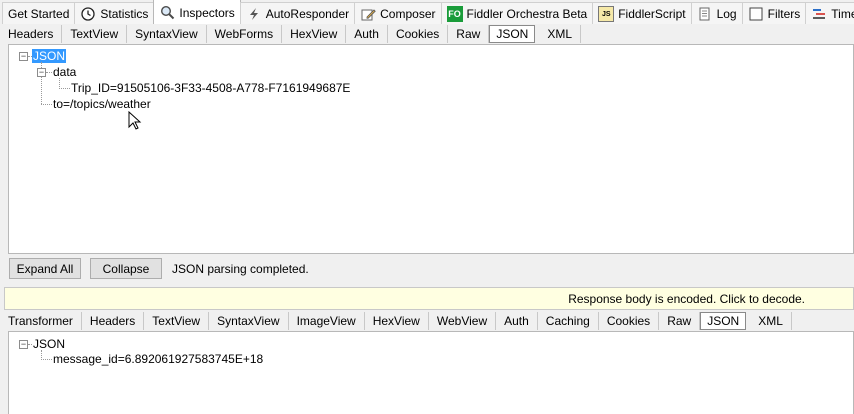  Describe the element at coordinates (368, 14) in the screenshot. I see `pencil-icon` at that location.